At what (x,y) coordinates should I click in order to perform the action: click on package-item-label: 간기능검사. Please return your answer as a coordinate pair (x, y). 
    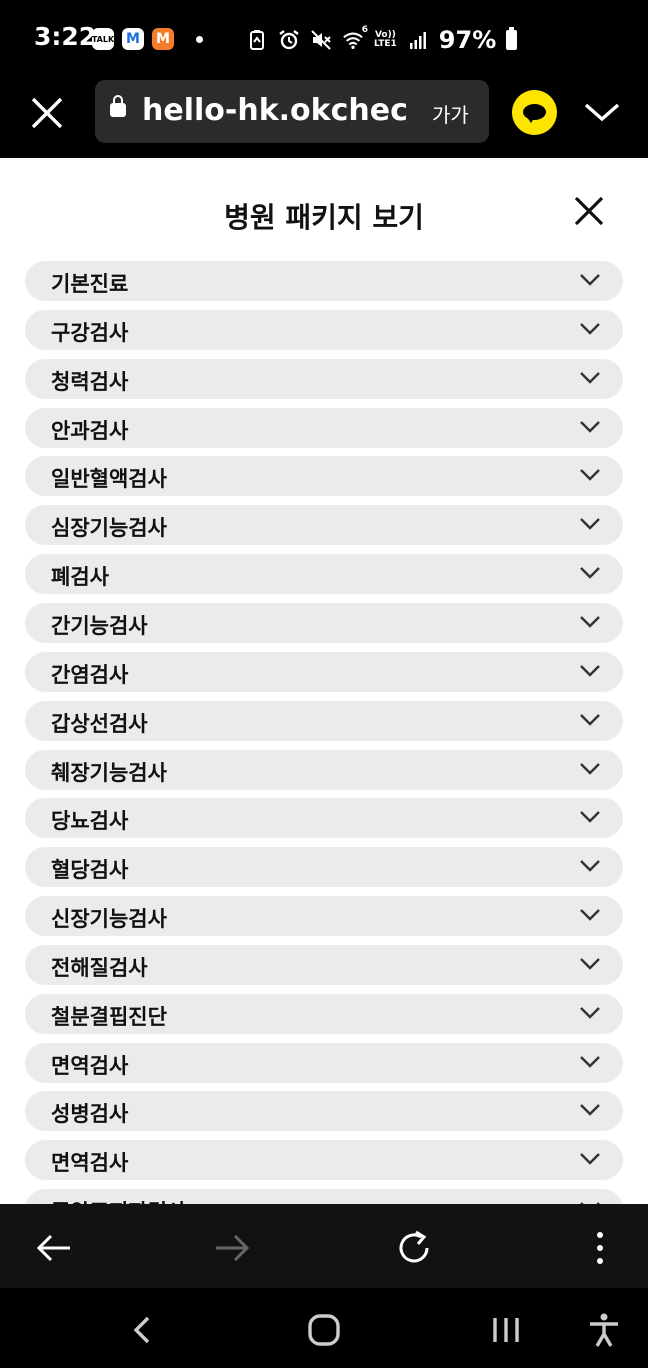
    Looking at the image, I should click on (99, 625).